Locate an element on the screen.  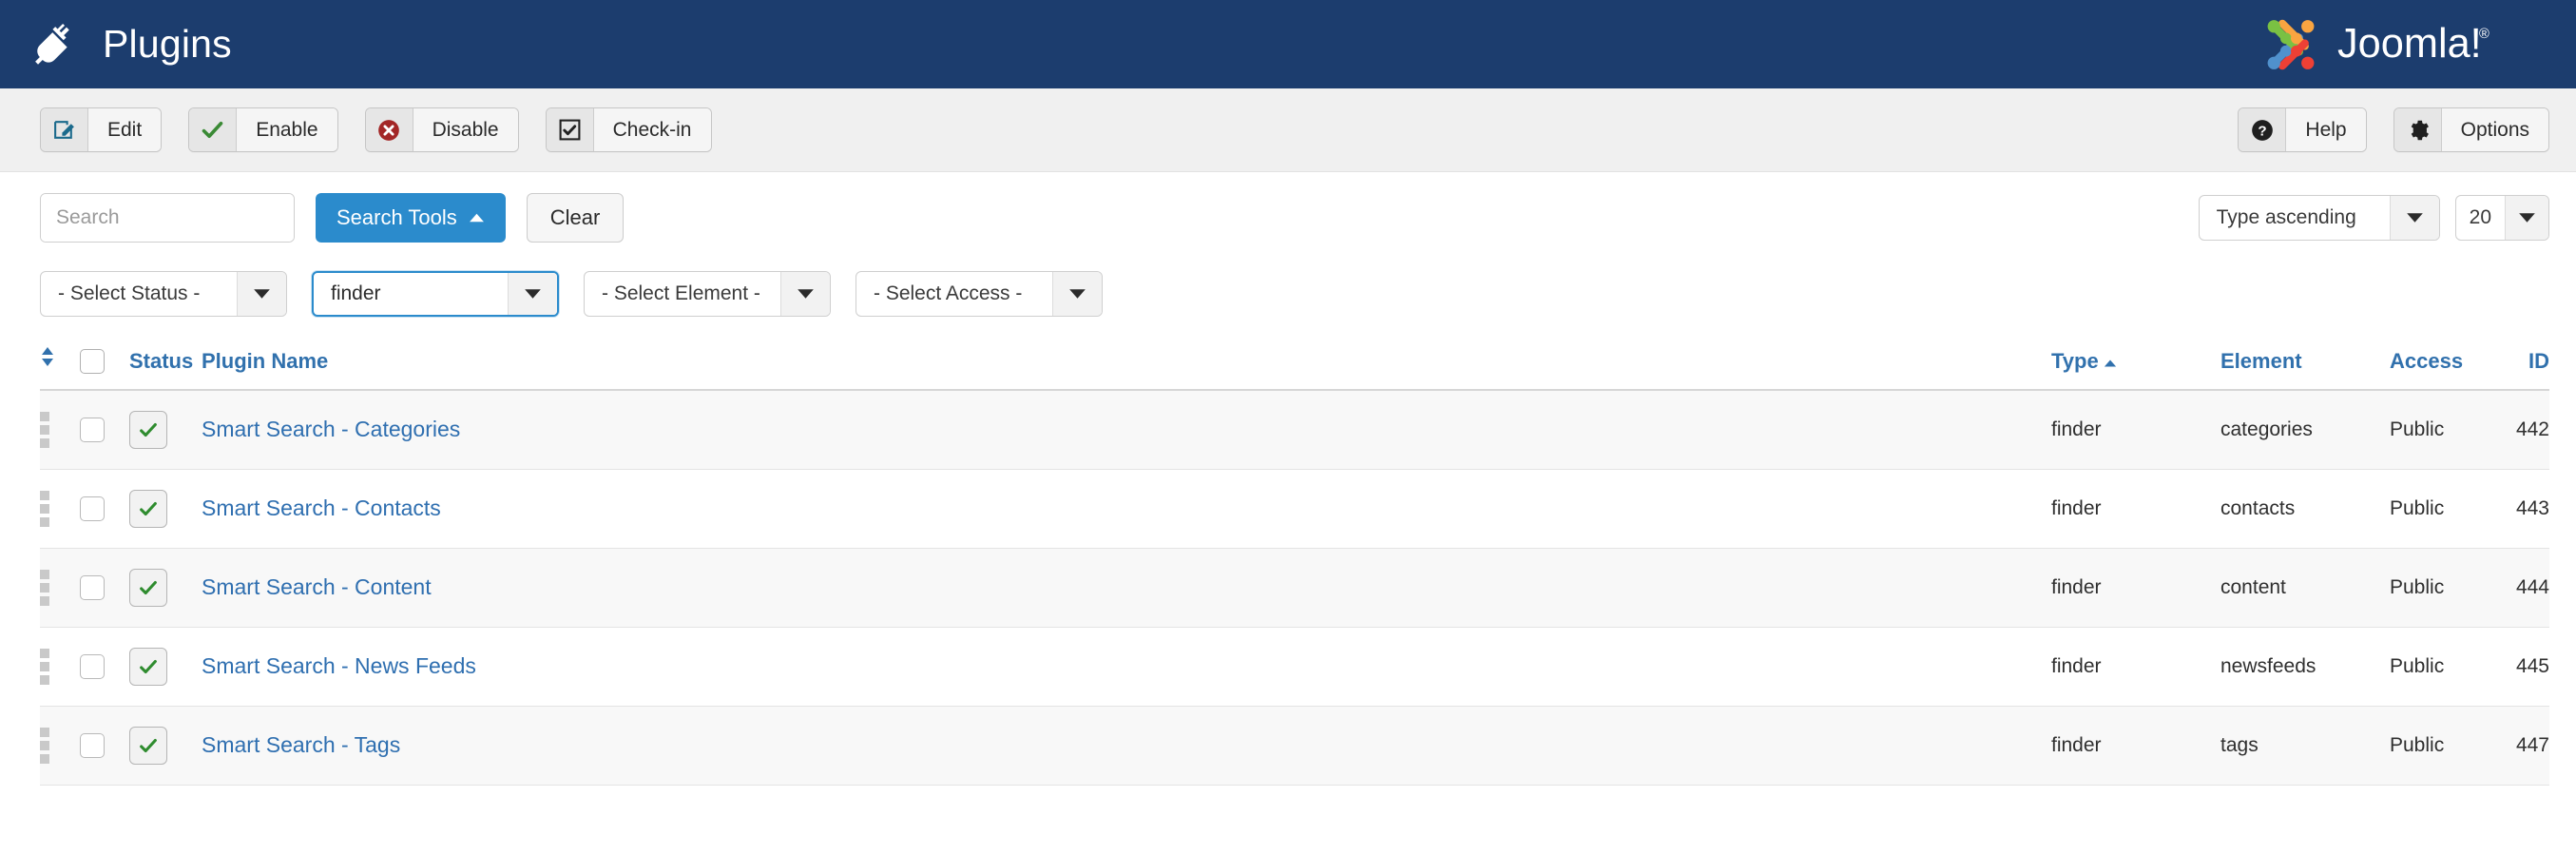
options-button: Options is located at coordinates (2471, 130).